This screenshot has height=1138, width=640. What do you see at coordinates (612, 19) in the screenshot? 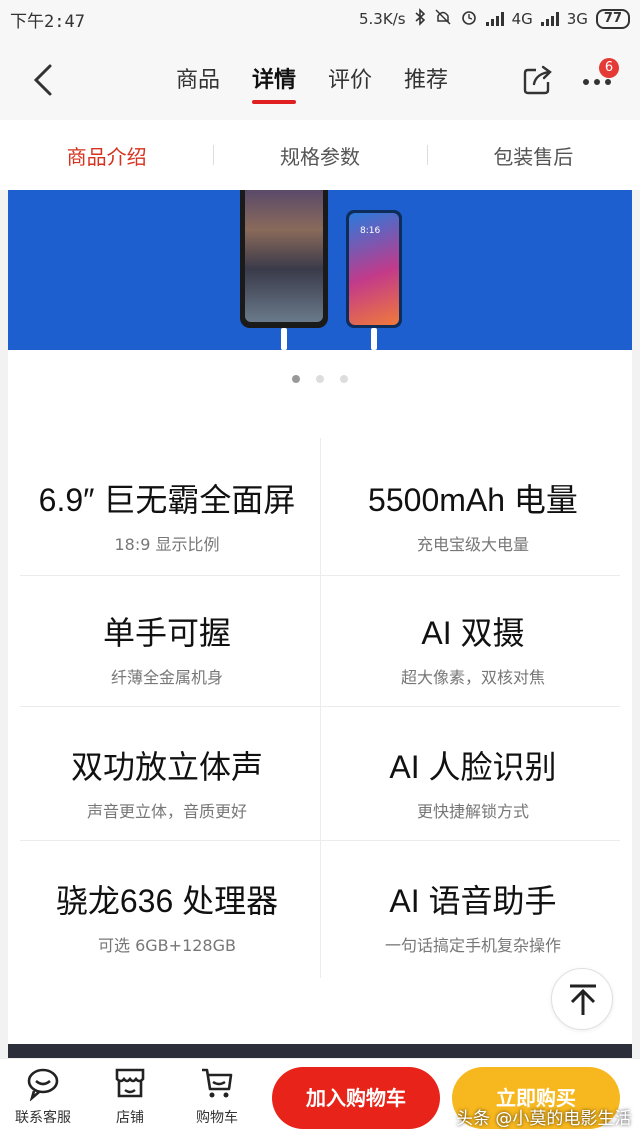
I see `battery-indicator: 77` at bounding box center [612, 19].